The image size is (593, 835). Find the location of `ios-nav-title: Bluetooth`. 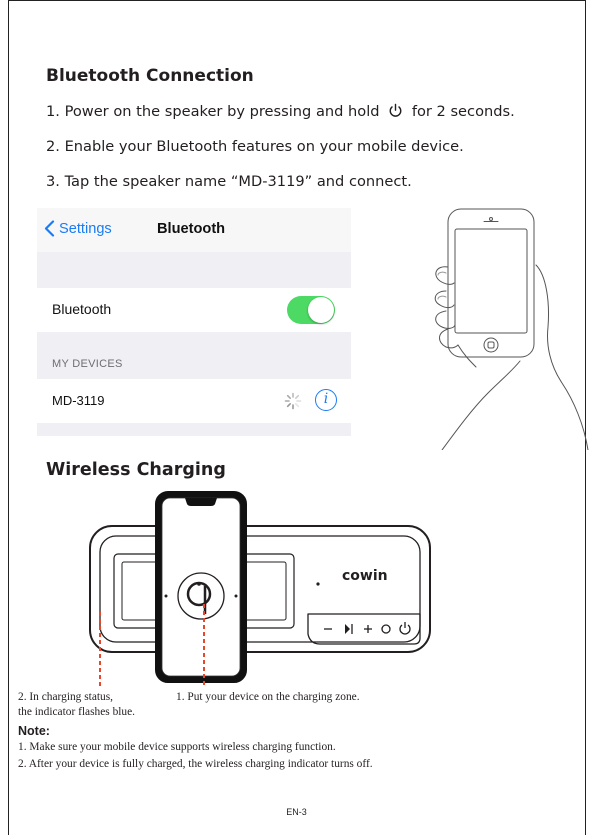

ios-nav-title: Bluetooth is located at coordinates (191, 229).